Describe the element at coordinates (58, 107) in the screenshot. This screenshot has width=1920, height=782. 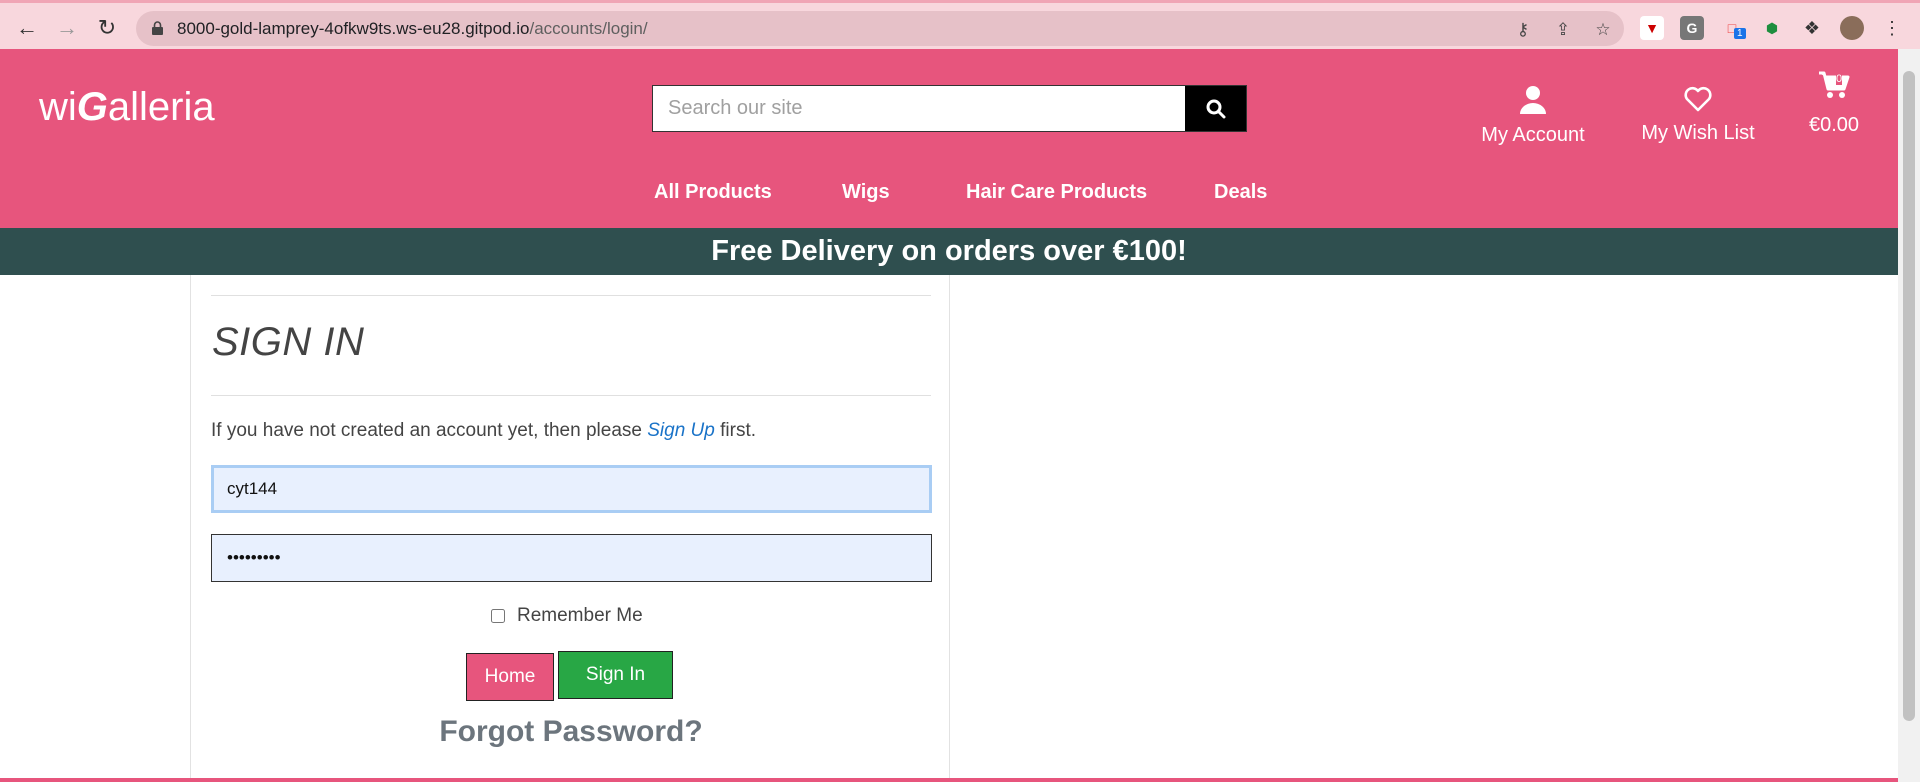
I see `logo-text-pre: wi` at that location.